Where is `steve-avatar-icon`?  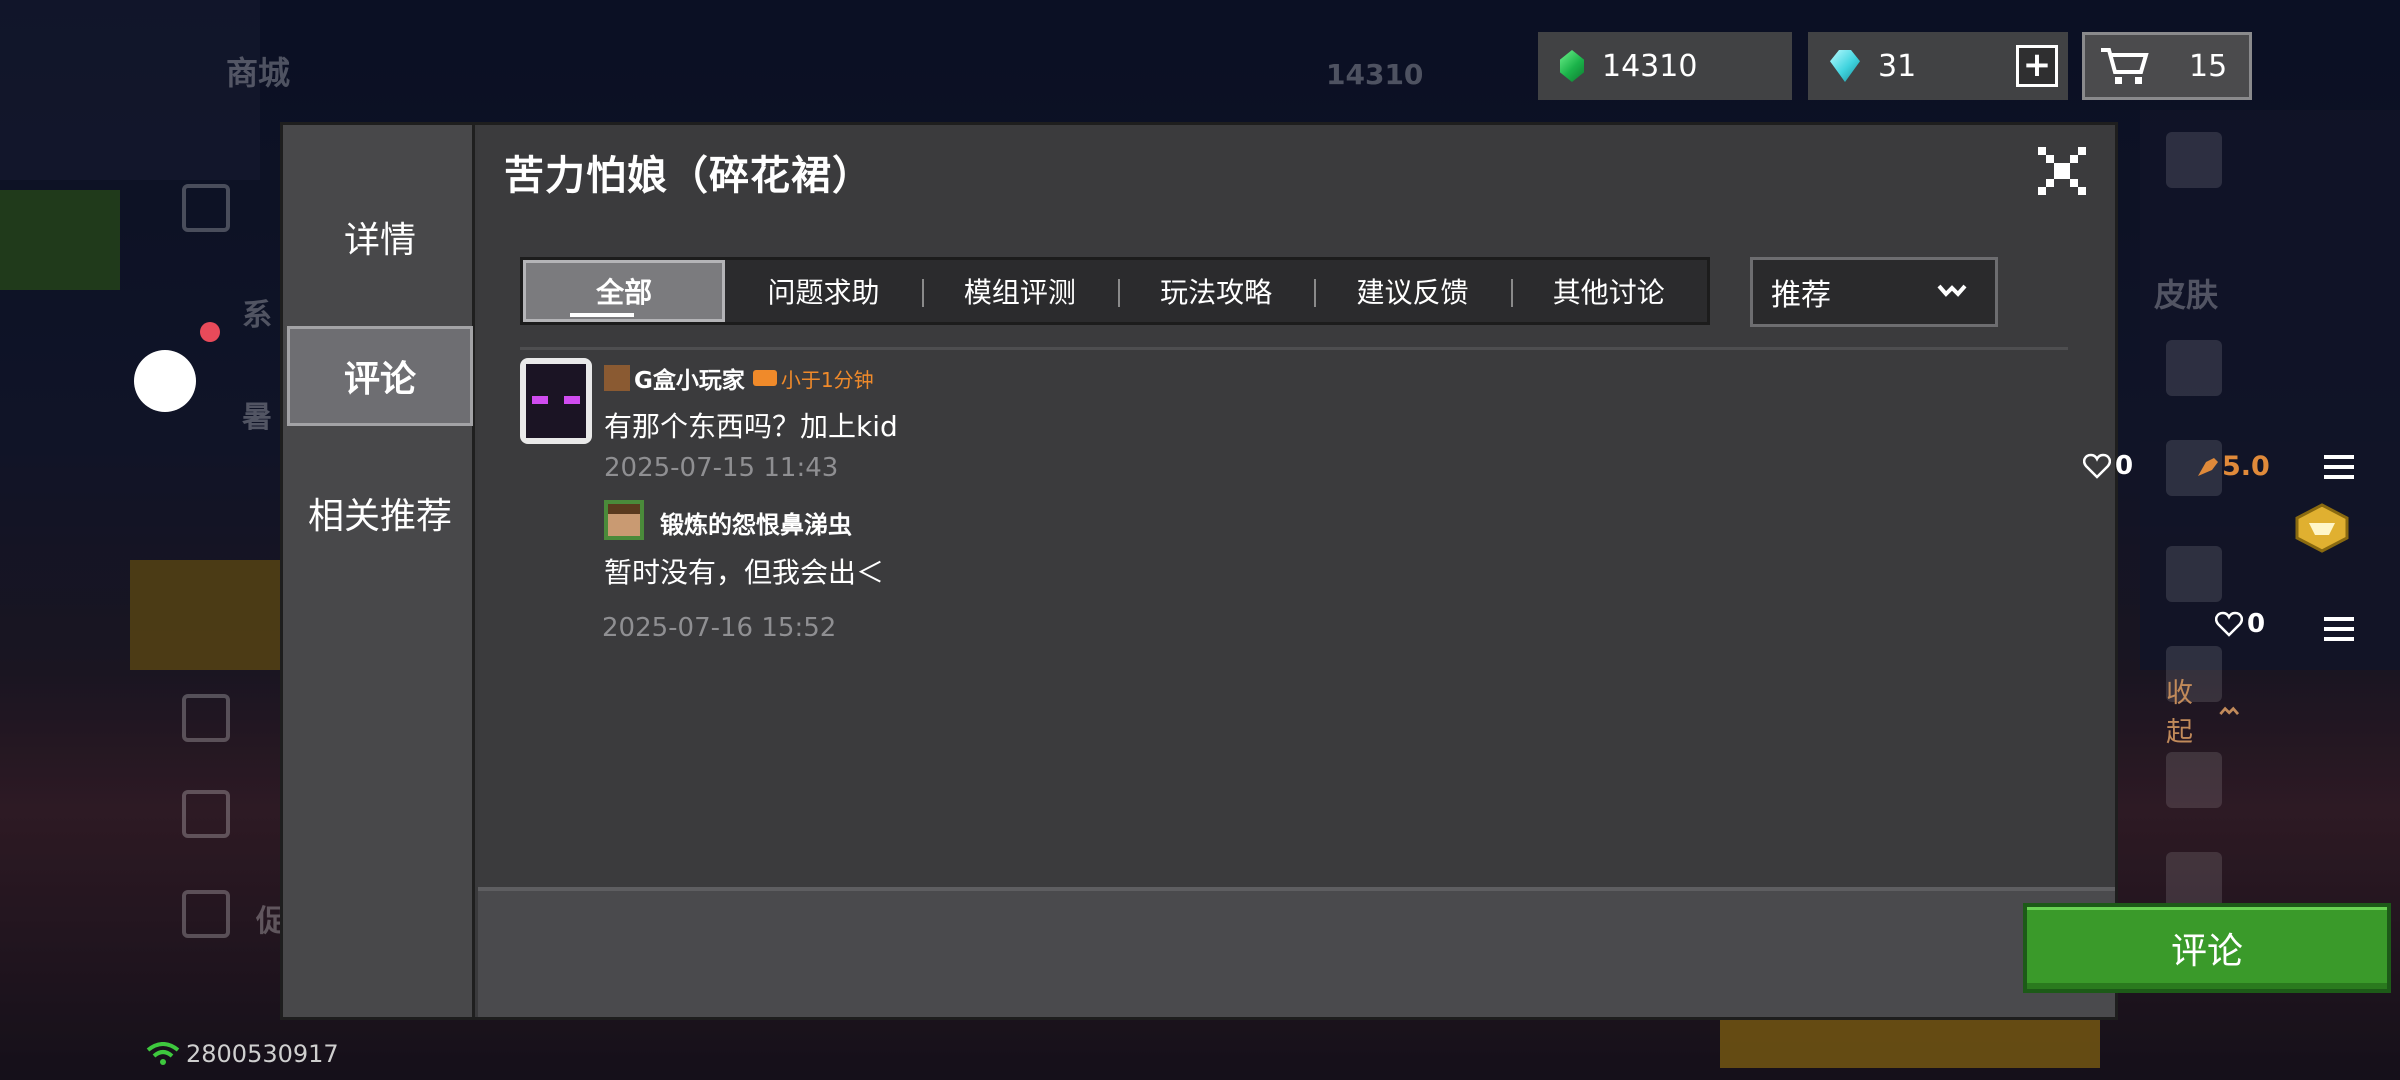
steve-avatar-icon is located at coordinates (624, 520).